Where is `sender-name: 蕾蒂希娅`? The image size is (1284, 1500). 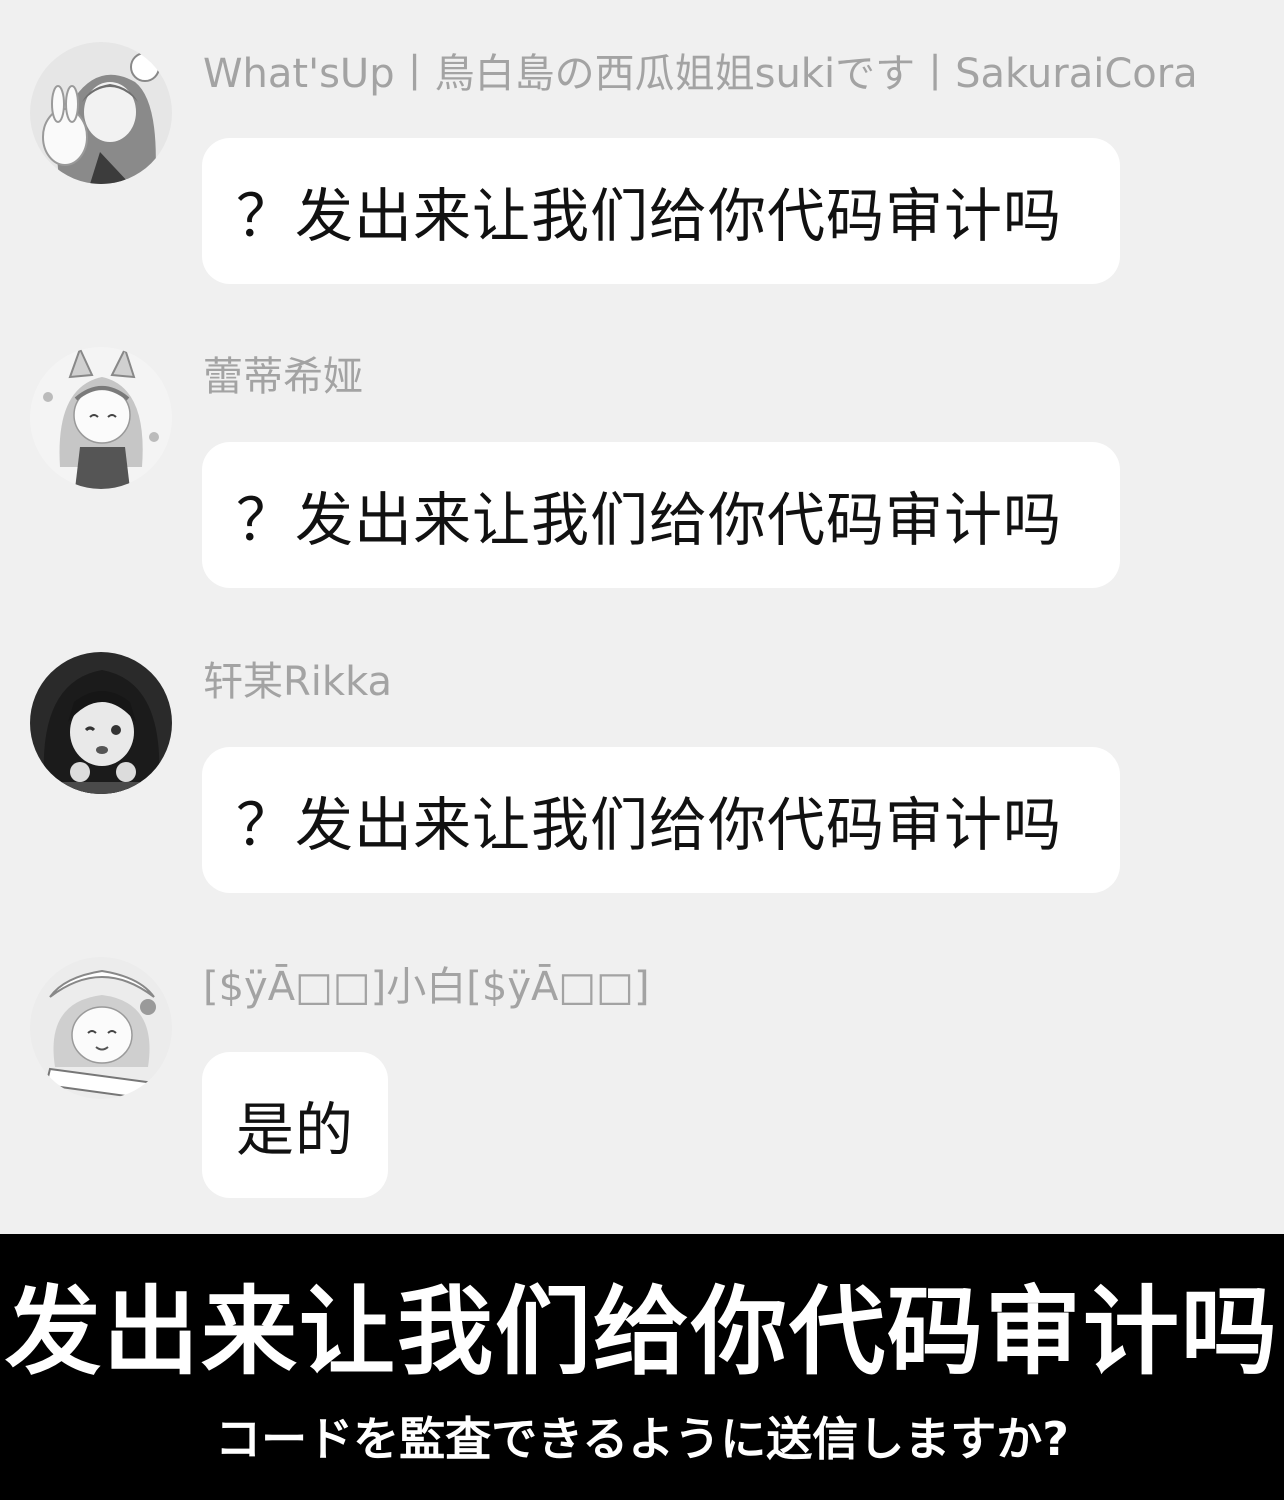 sender-name: 蕾蒂希娅 is located at coordinates (283, 377).